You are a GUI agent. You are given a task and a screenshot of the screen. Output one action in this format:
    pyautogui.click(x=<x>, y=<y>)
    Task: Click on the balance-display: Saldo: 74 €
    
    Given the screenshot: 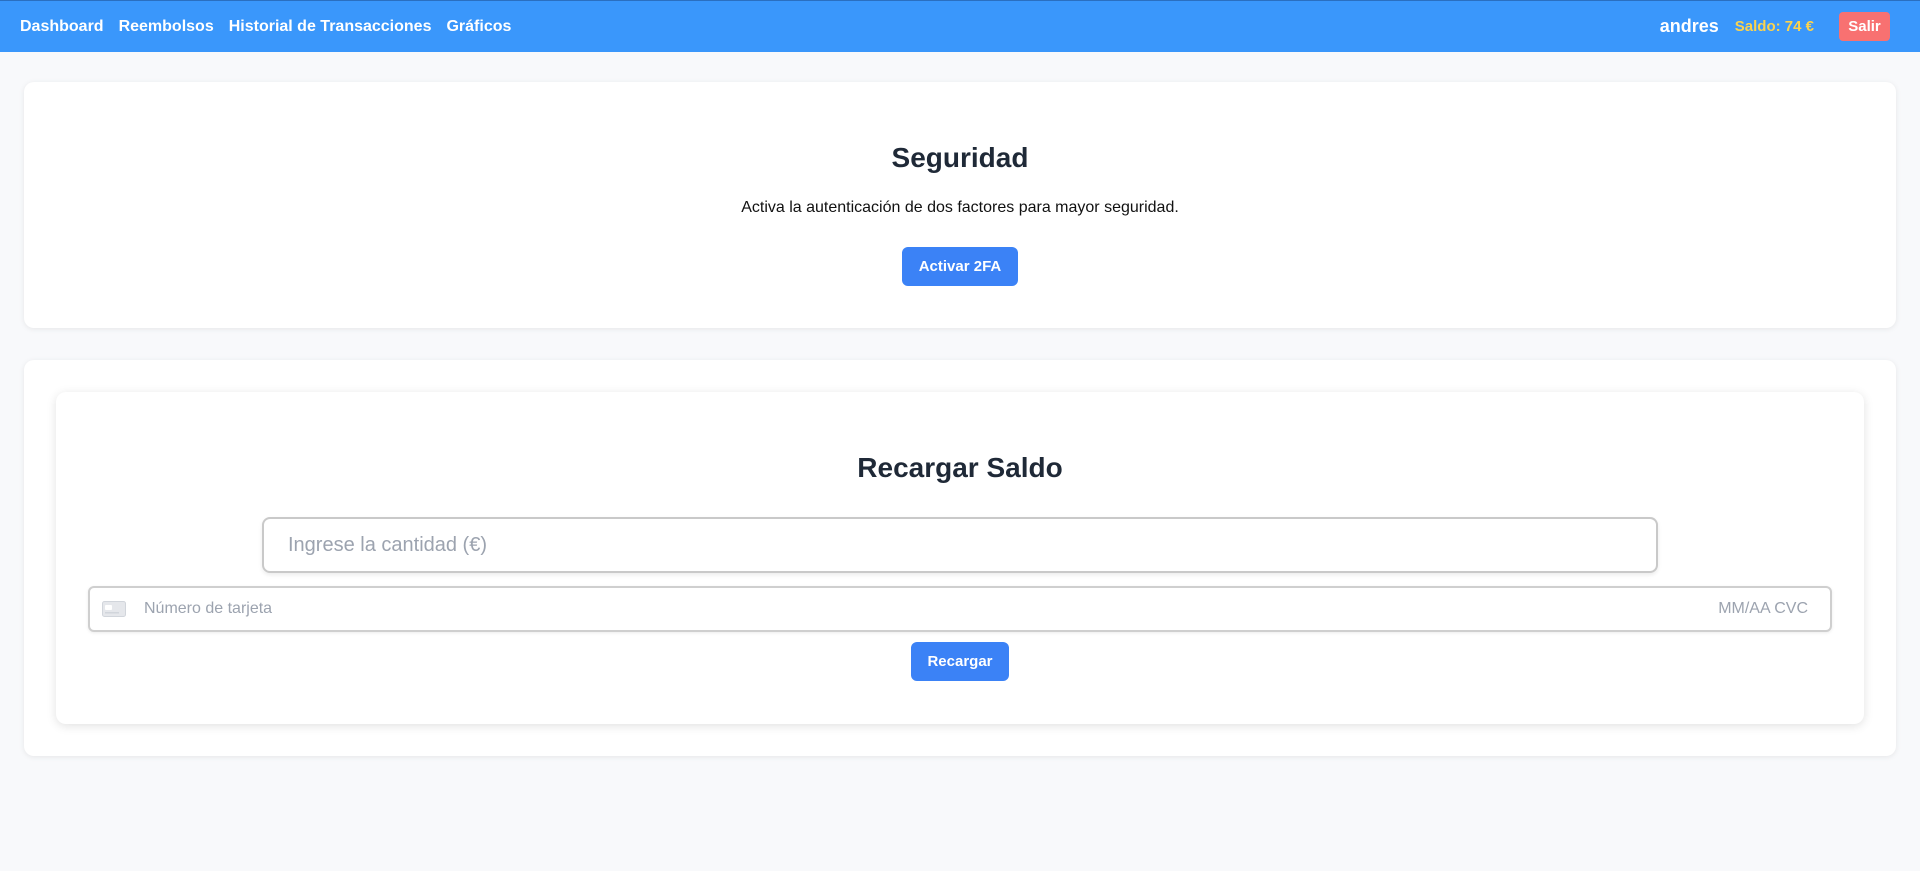 What is the action you would take?
    pyautogui.click(x=1774, y=26)
    